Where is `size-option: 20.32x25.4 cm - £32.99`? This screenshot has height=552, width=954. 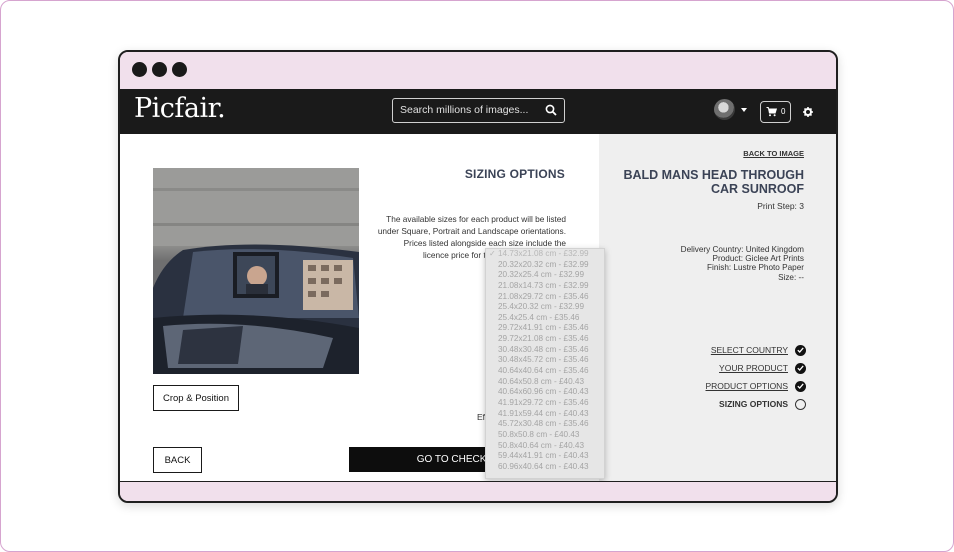
size-option: 20.32x25.4 cm - £32.99 is located at coordinates (545, 275).